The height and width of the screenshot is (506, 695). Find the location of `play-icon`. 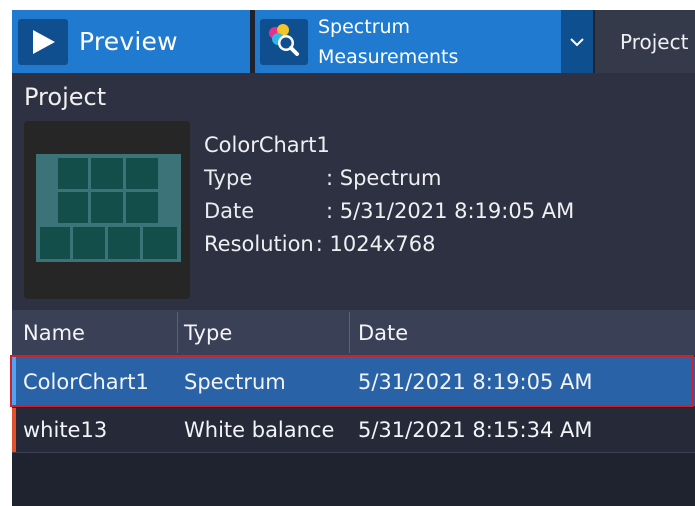

play-icon is located at coordinates (43, 41).